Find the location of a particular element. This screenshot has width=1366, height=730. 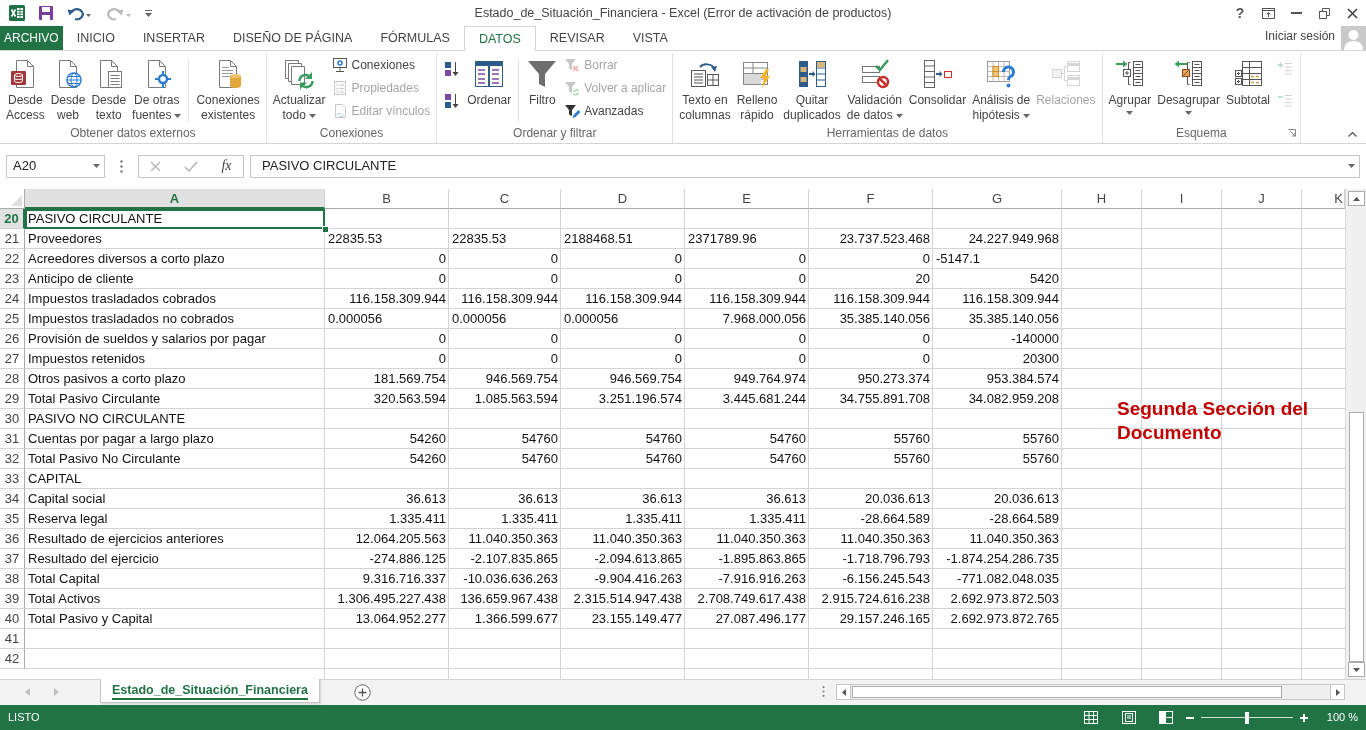

zoom-out-button is located at coordinates (1189, 717).